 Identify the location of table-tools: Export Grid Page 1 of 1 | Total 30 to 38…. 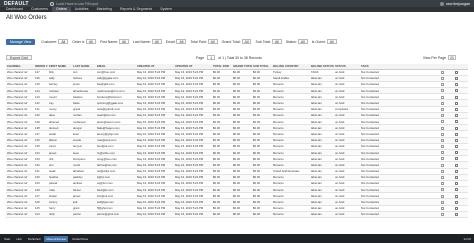
(237, 57).